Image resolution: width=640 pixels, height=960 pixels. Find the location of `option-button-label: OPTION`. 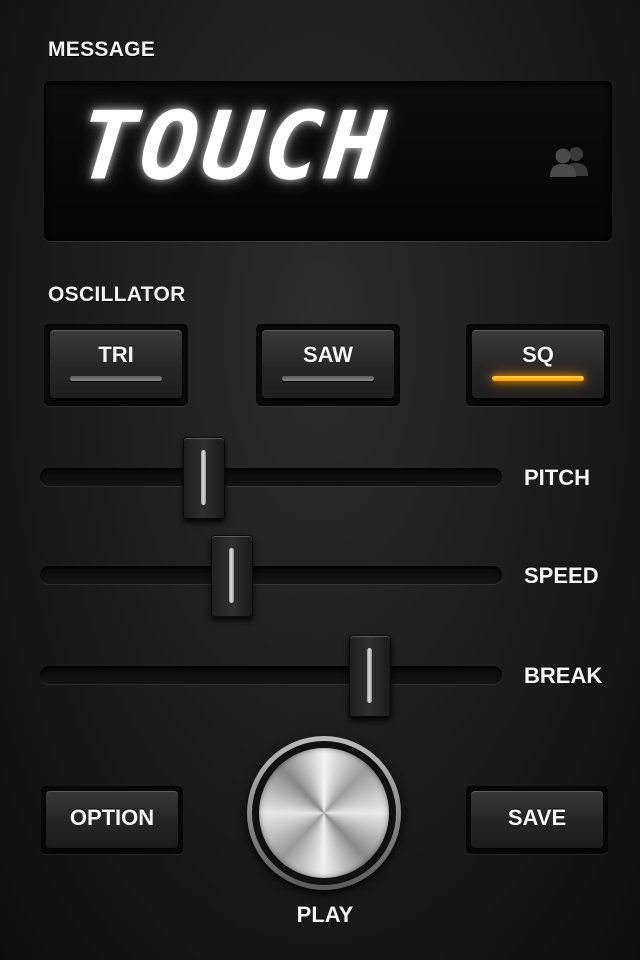

option-button-label: OPTION is located at coordinates (112, 817).